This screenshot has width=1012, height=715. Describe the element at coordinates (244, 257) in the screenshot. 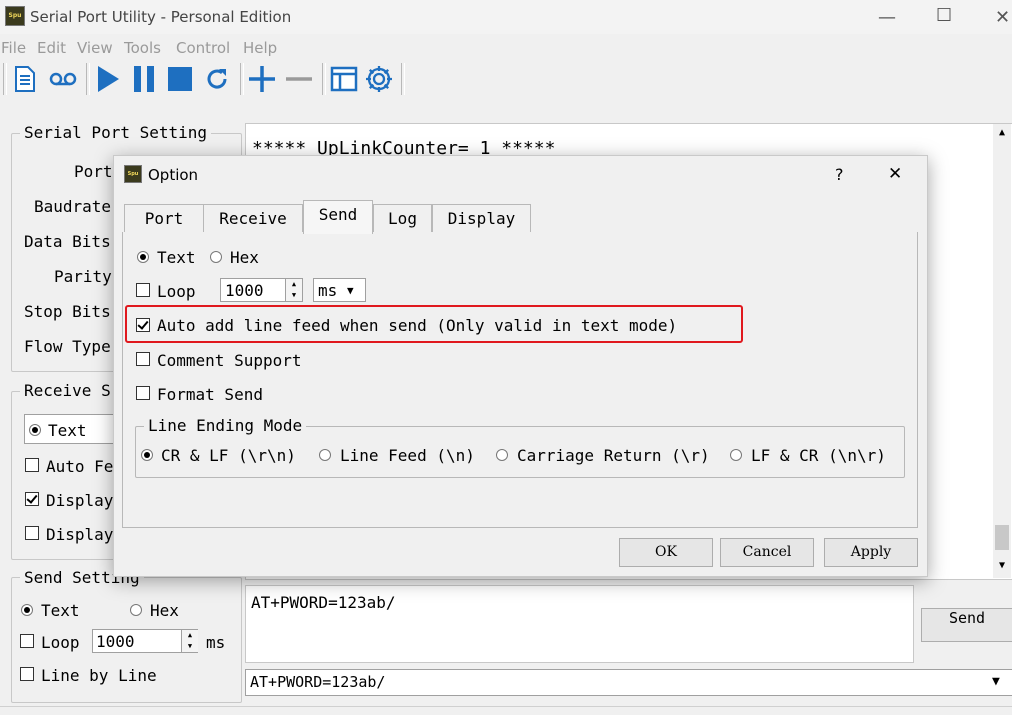

I see `dialog-hex-label: Hex` at that location.